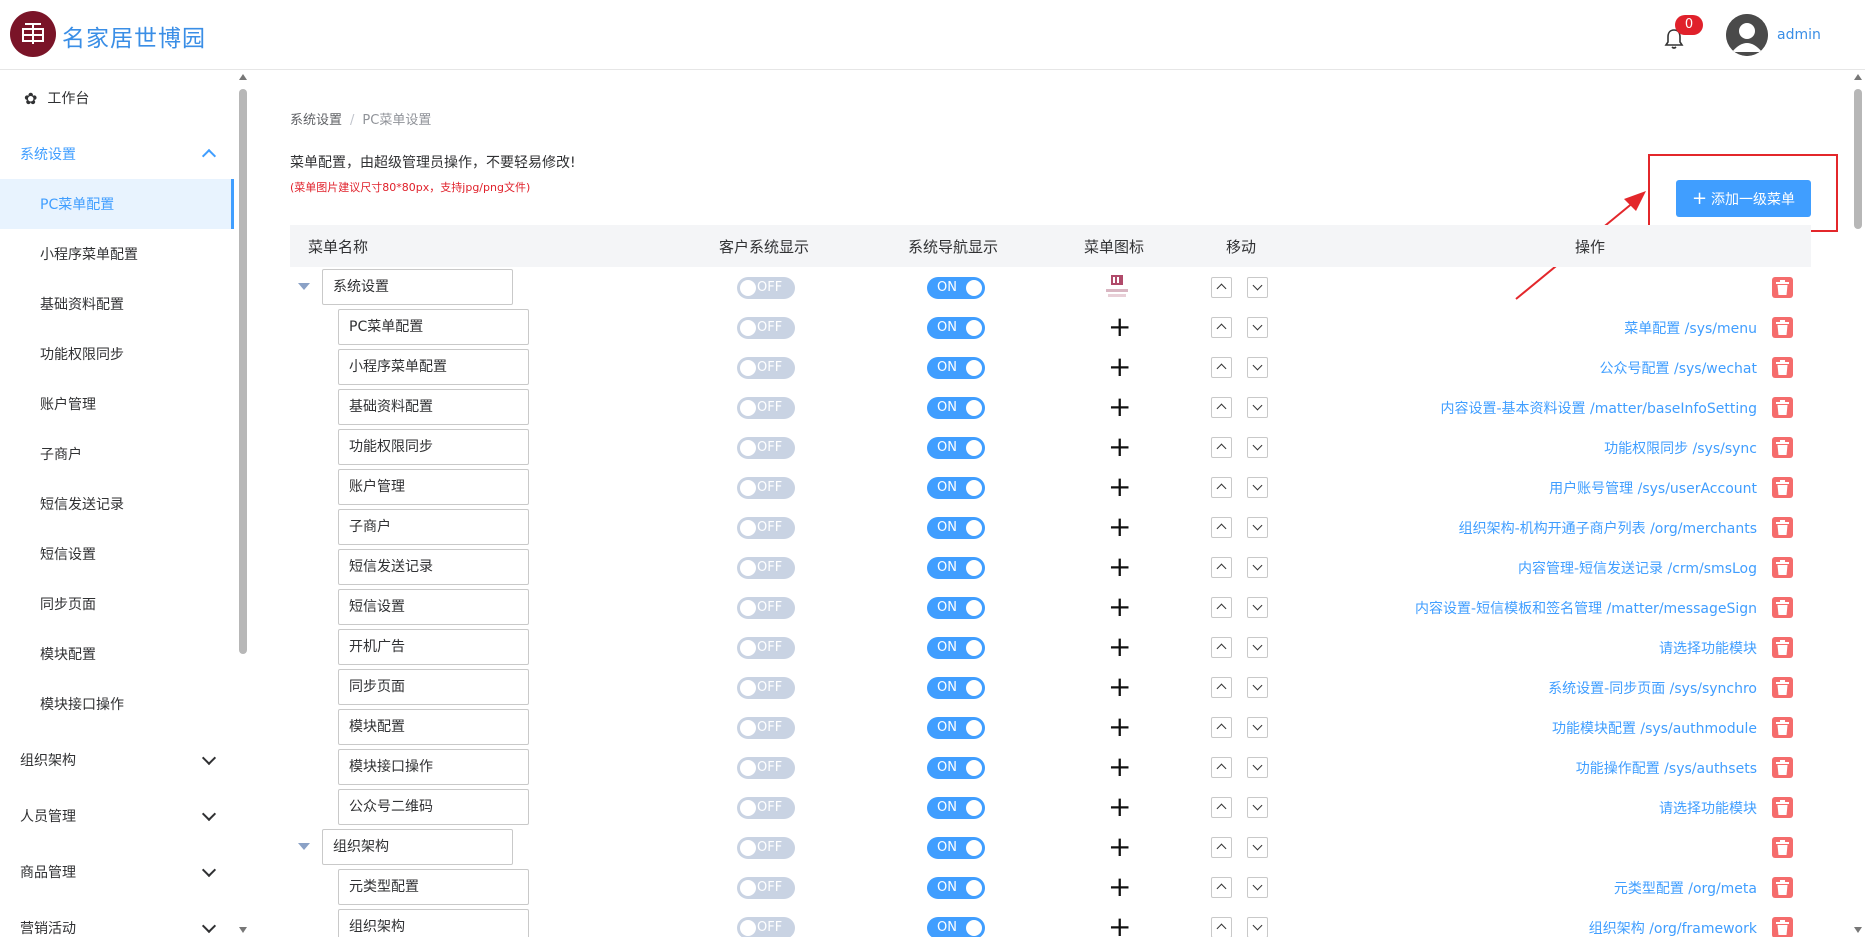 This screenshot has height=937, width=1865. I want to click on menu-name-input: 短信设置, so click(433, 607).